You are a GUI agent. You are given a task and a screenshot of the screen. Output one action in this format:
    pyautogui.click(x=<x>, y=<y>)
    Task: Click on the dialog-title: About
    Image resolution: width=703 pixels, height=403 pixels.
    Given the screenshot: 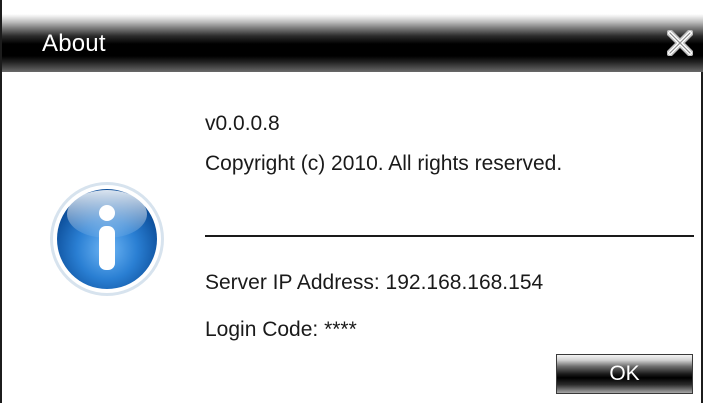 What is the action you would take?
    pyautogui.click(x=74, y=43)
    